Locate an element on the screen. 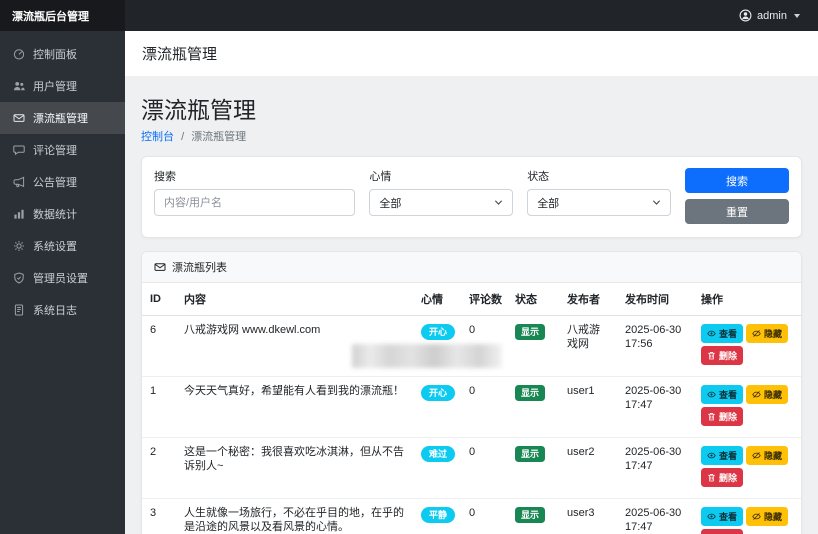  sidebar-item-label: 用户管理 is located at coordinates (55, 87).